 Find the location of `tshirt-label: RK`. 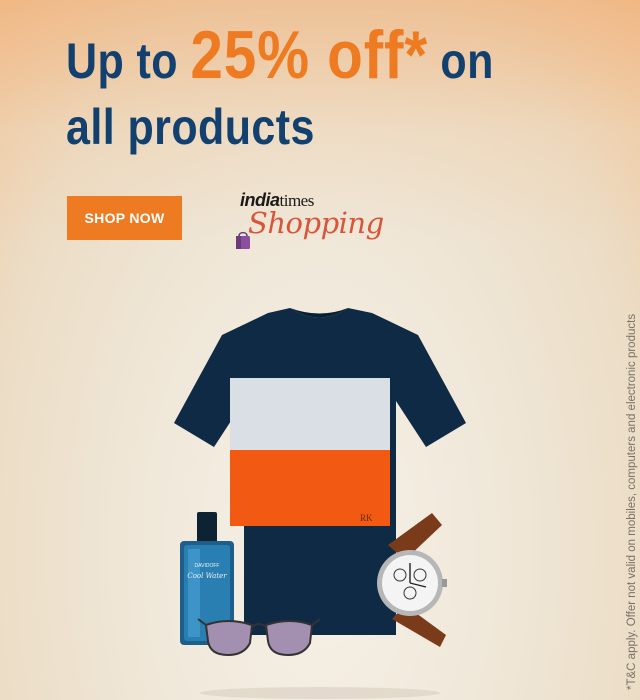

tshirt-label: RK is located at coordinates (366, 518).